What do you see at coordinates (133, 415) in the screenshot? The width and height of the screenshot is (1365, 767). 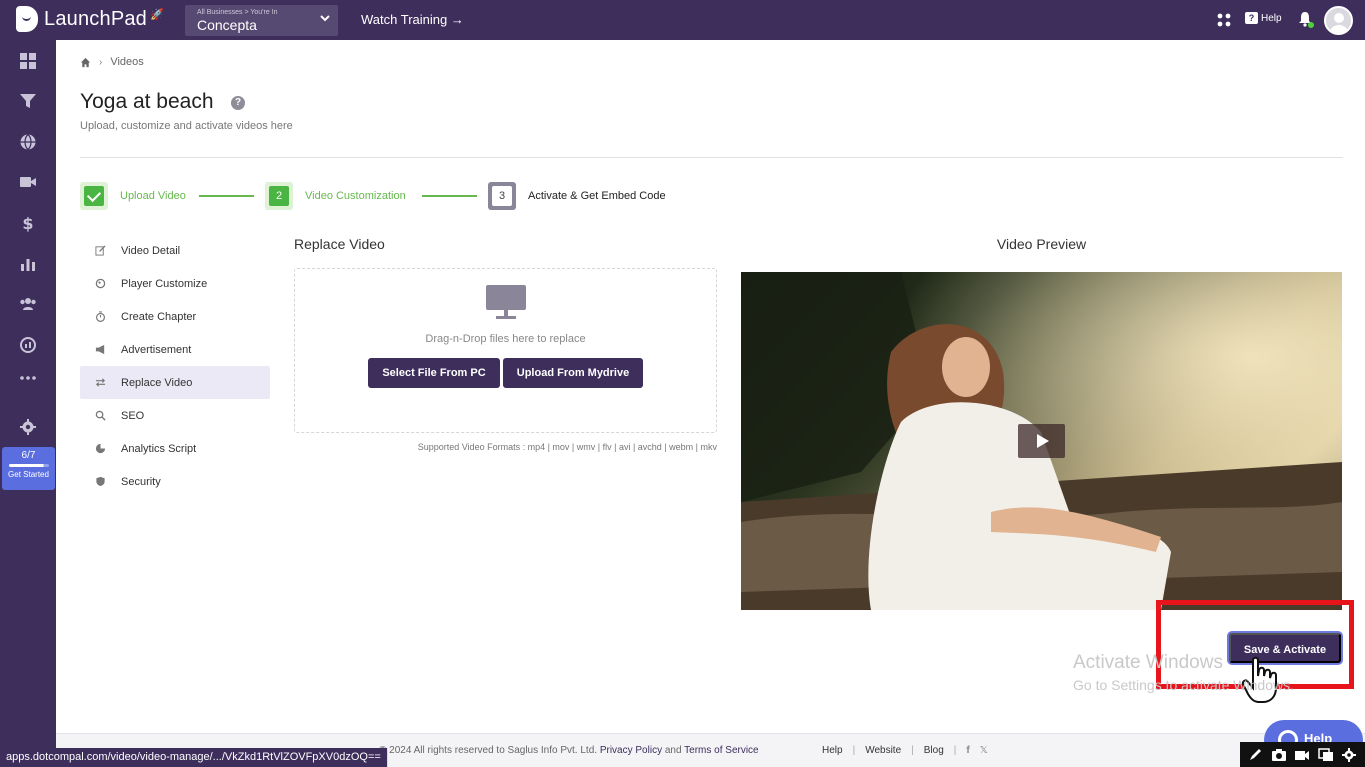 I see `nav-label: SEO` at bounding box center [133, 415].